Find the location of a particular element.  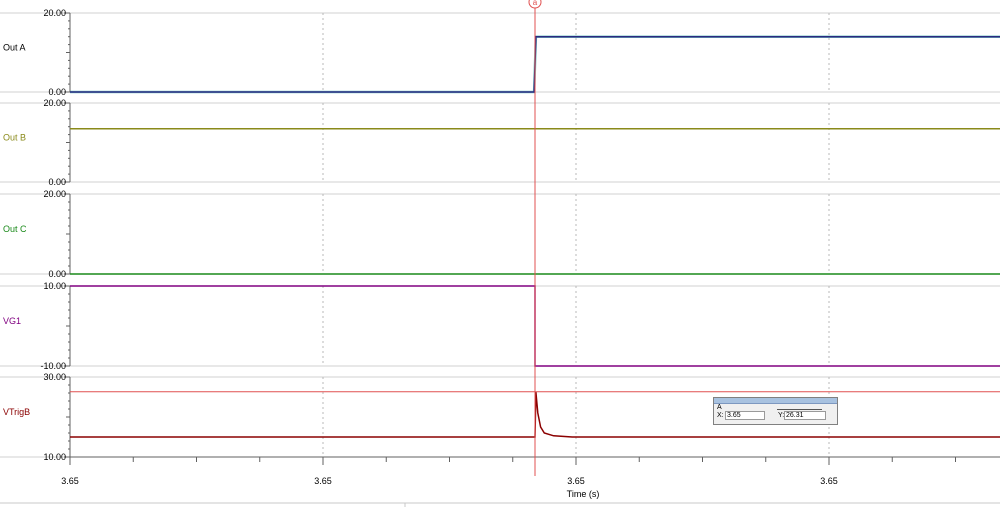

channel-label-out-a: Out A is located at coordinates (14, 48).